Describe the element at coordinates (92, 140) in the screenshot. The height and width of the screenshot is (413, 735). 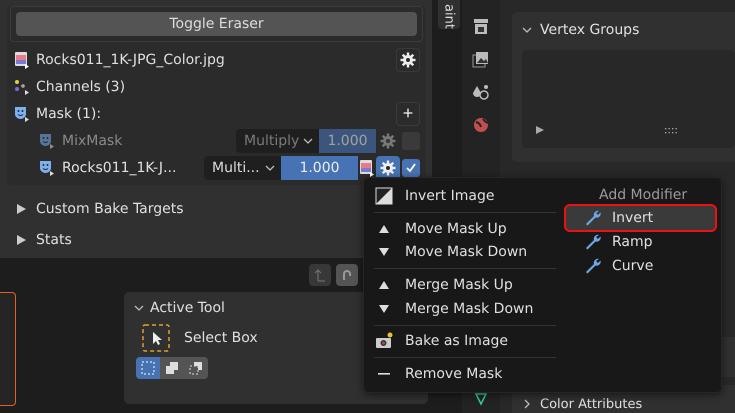
I see `mask-name: MixMask` at that location.